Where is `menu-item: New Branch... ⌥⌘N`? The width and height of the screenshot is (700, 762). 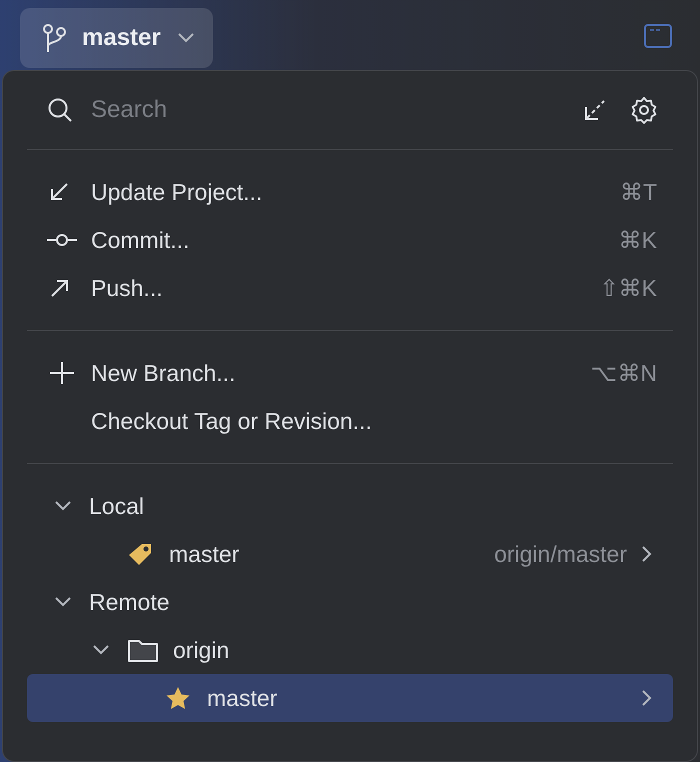
menu-item: New Branch... ⌥⌘N is located at coordinates (350, 373).